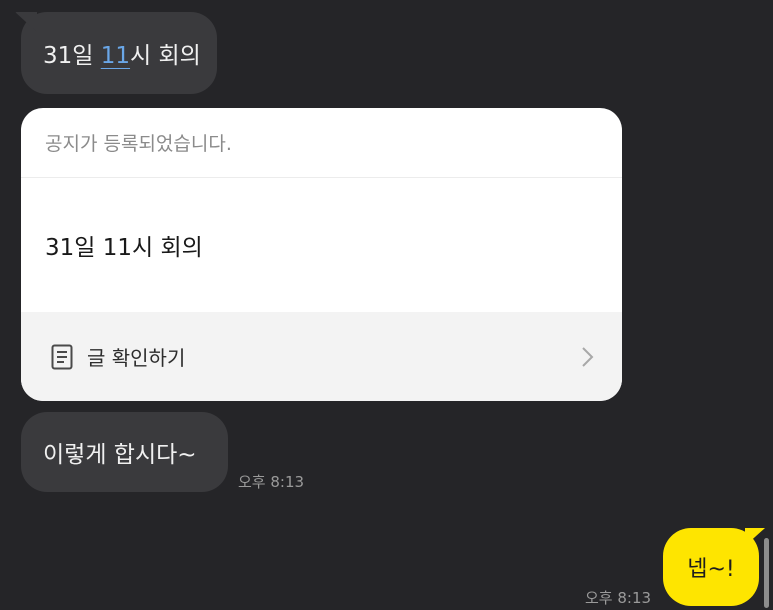  What do you see at coordinates (124, 248) in the screenshot?
I see `notice-body: 31일 11시 회의` at bounding box center [124, 248].